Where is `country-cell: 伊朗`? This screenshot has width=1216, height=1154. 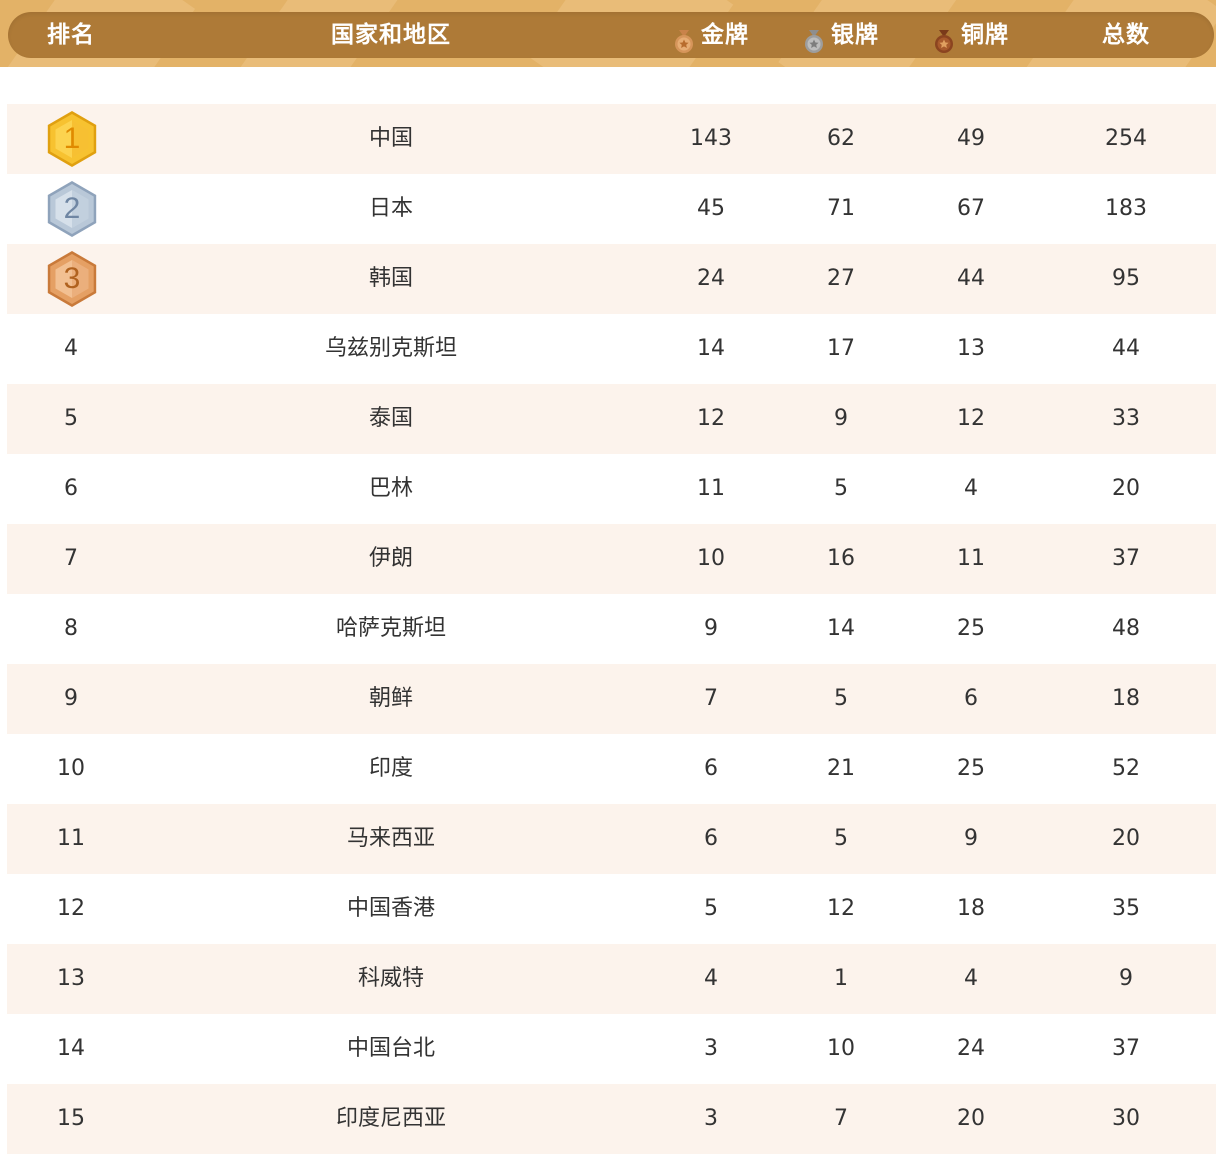 country-cell: 伊朗 is located at coordinates (390, 558).